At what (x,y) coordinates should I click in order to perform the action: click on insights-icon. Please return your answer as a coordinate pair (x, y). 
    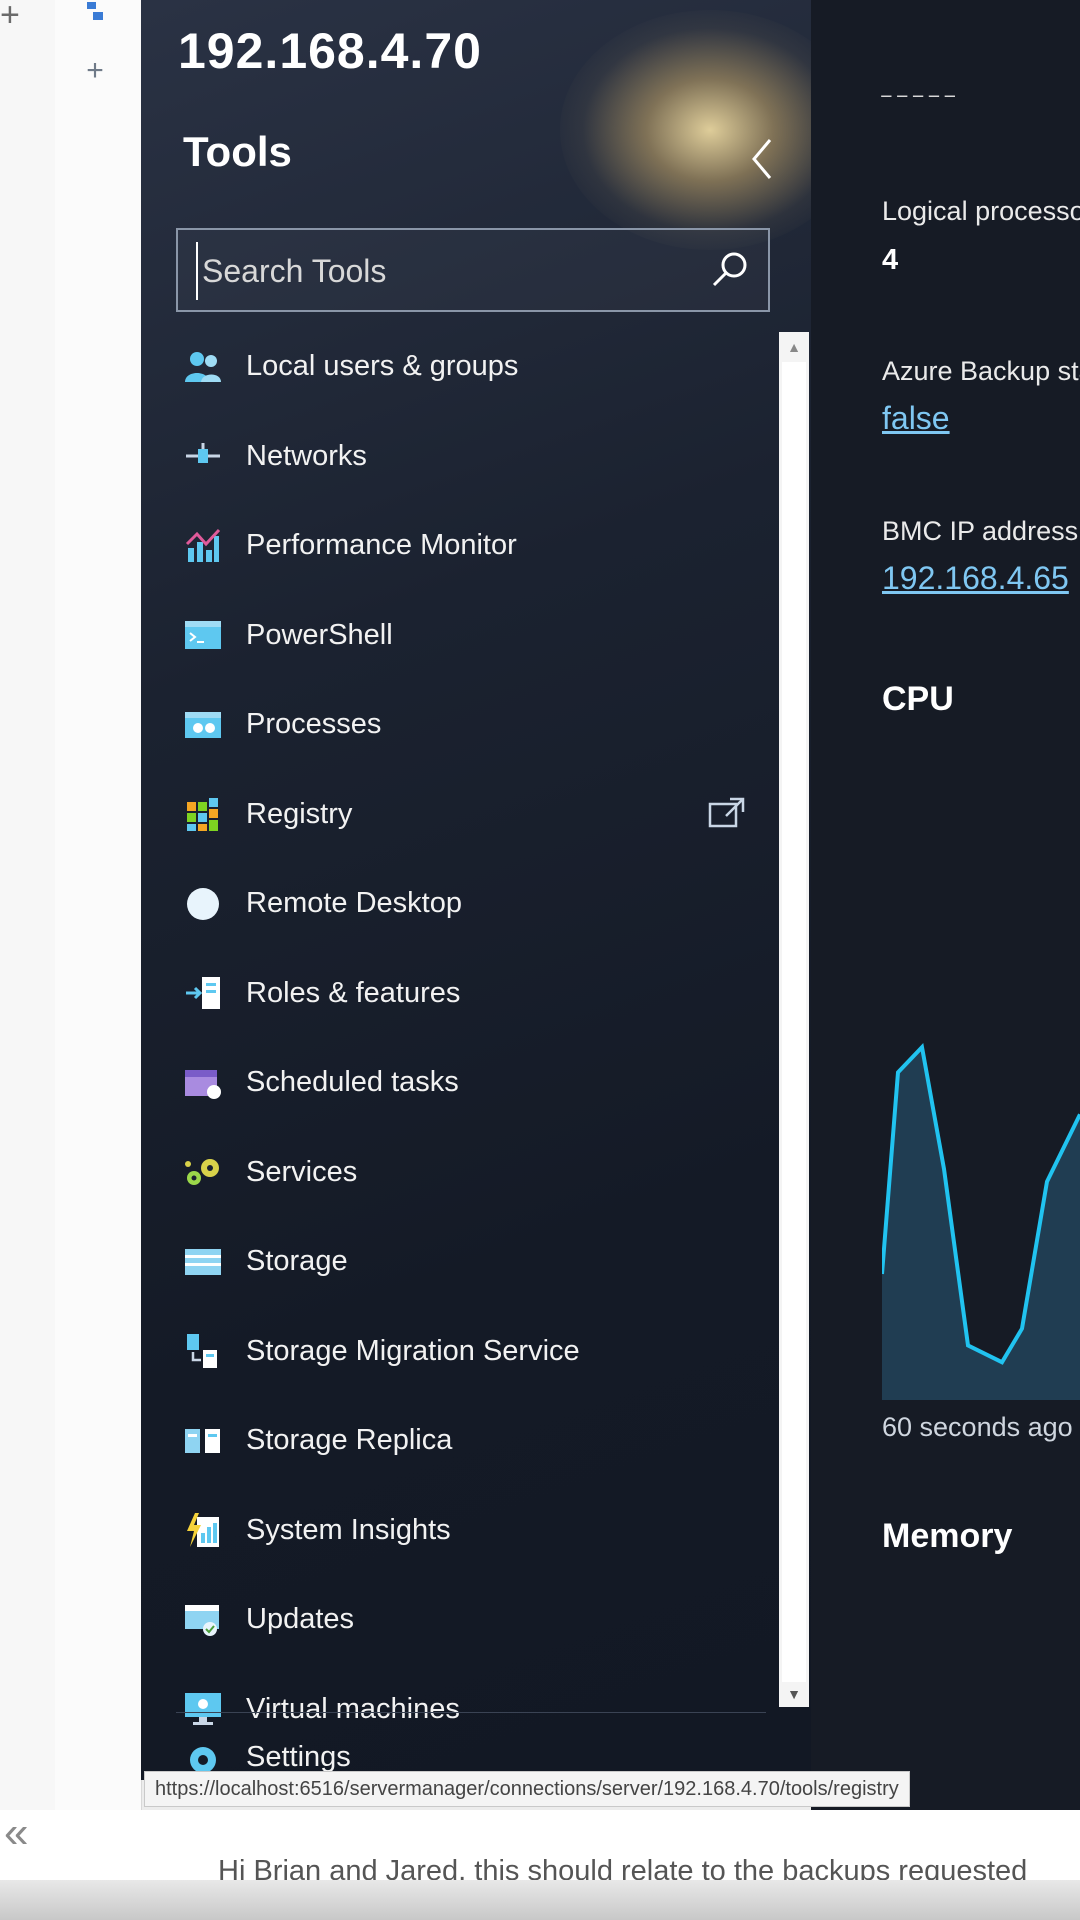
    Looking at the image, I should click on (203, 1530).